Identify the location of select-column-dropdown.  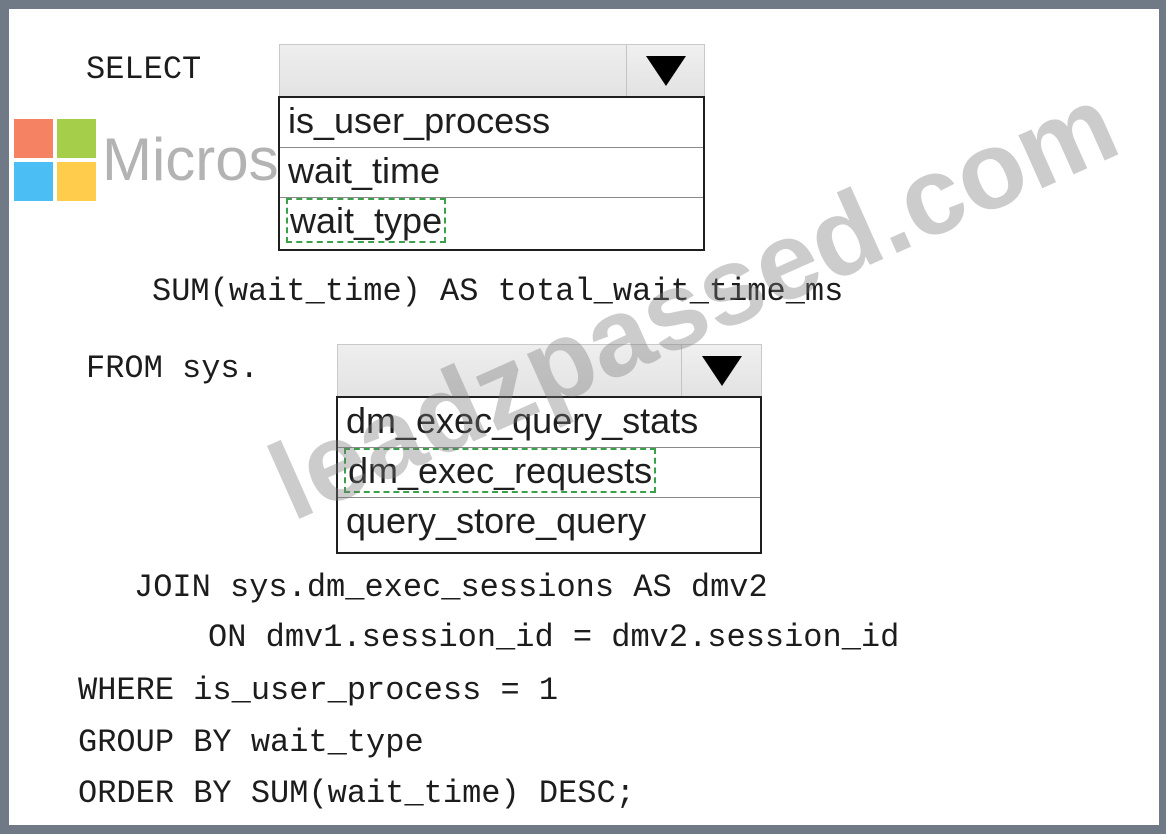
(492, 71).